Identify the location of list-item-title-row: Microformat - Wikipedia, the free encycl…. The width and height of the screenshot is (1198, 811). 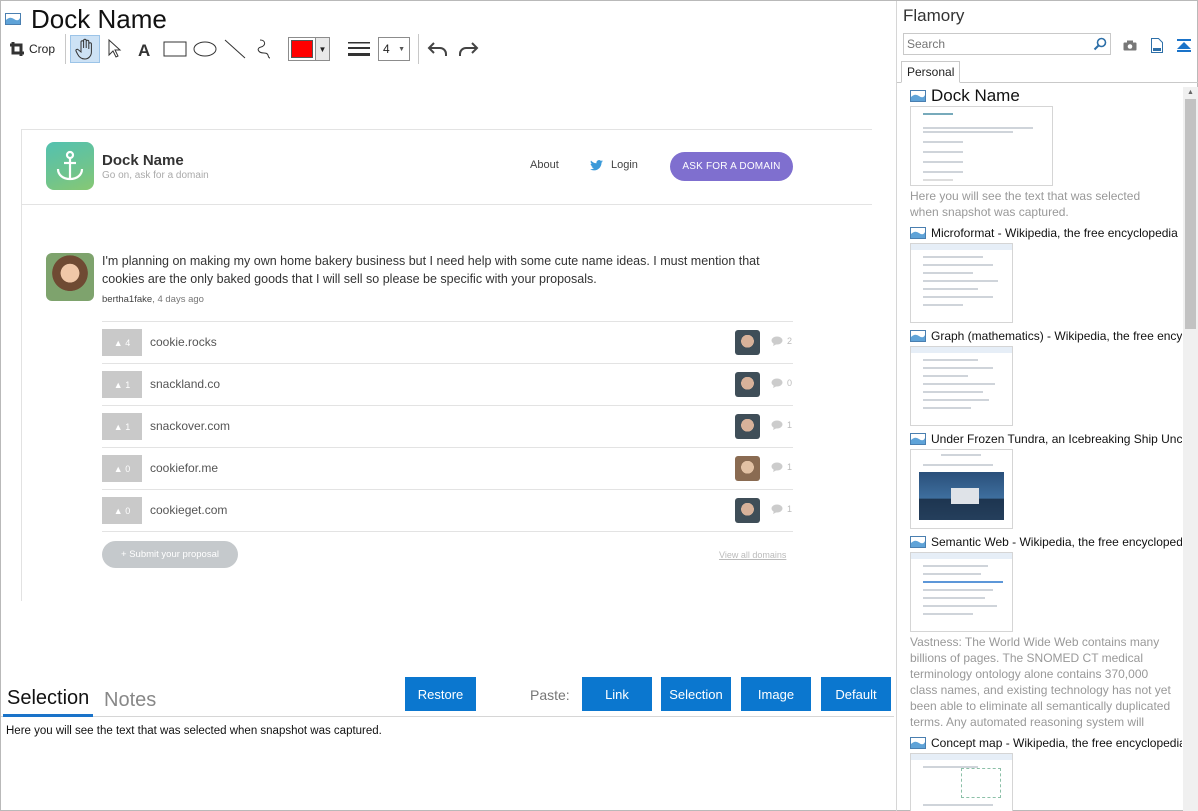
(1046, 233).